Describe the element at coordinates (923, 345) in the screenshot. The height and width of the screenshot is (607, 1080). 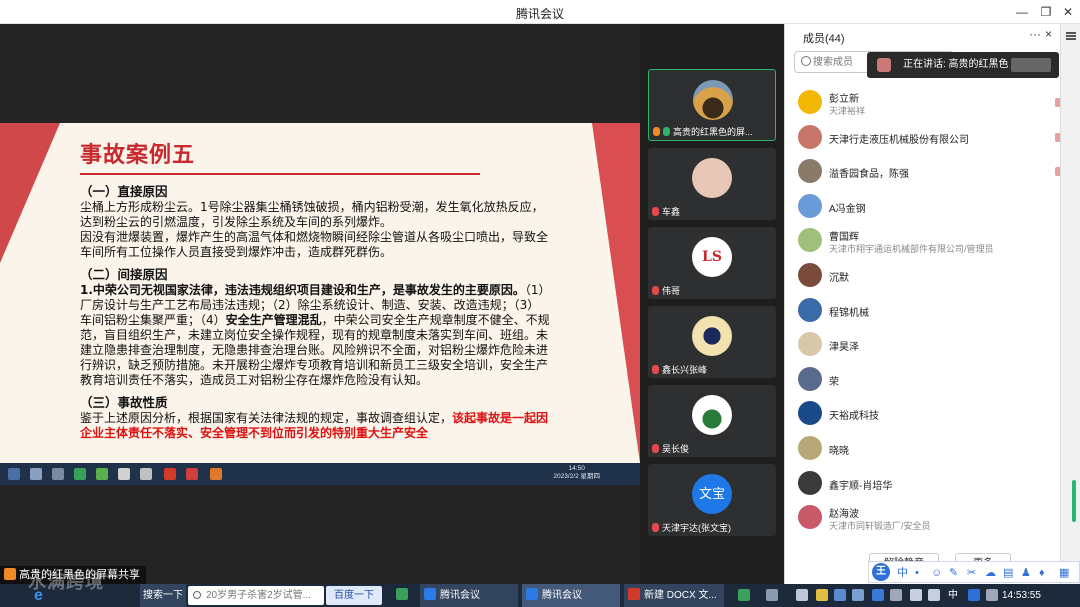
I see `member-row: 津昊泽` at that location.